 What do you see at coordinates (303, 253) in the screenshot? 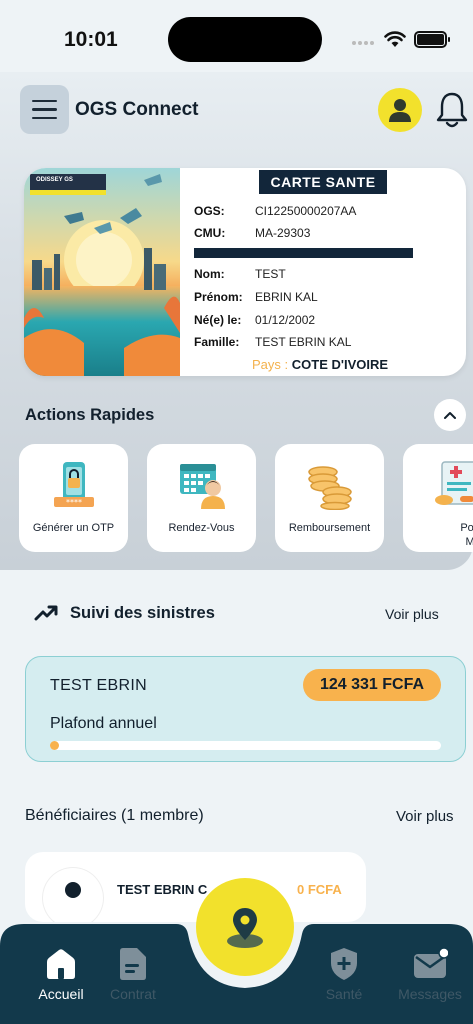
I see `card-barcode-strip` at bounding box center [303, 253].